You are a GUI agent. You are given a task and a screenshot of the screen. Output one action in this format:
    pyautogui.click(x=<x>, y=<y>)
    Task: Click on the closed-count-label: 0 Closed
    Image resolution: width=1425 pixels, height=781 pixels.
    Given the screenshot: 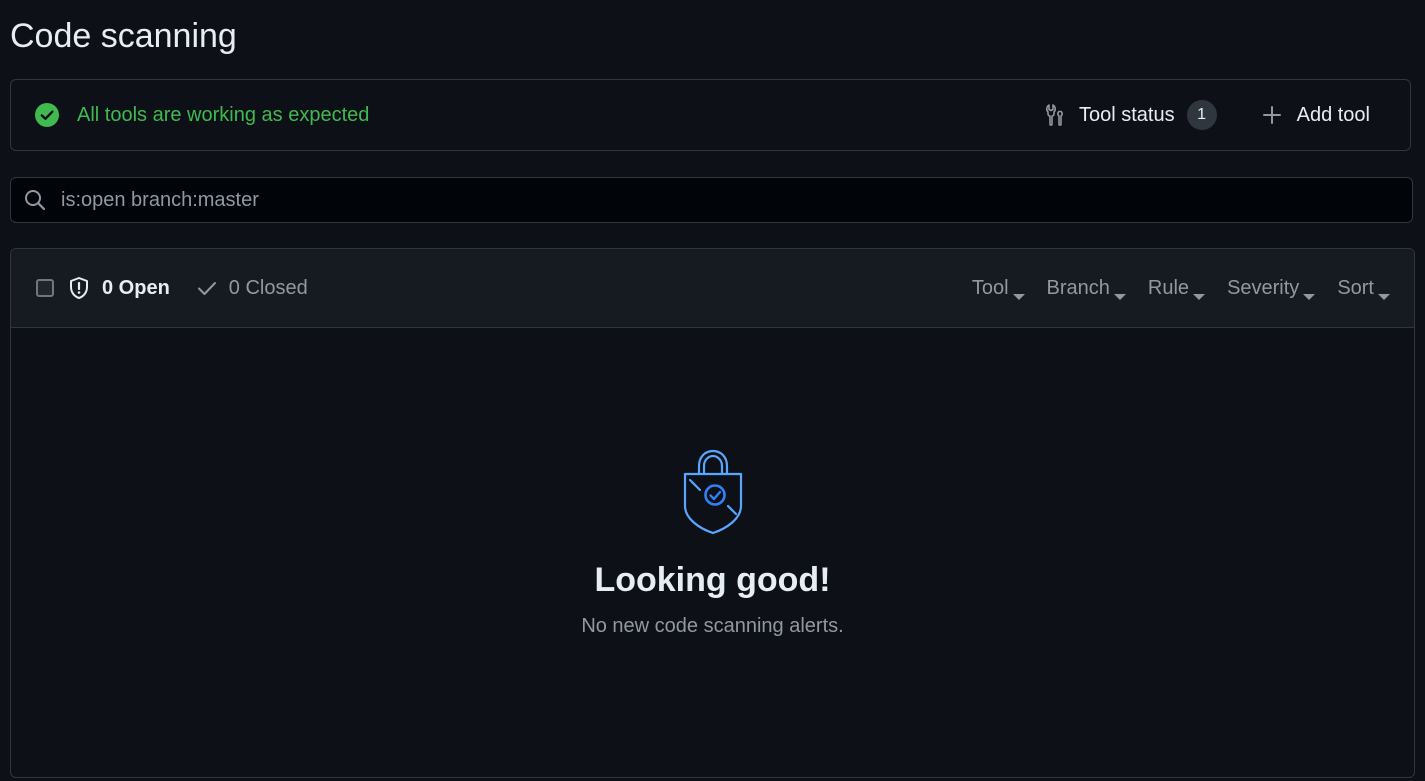 What is the action you would take?
    pyautogui.click(x=268, y=287)
    